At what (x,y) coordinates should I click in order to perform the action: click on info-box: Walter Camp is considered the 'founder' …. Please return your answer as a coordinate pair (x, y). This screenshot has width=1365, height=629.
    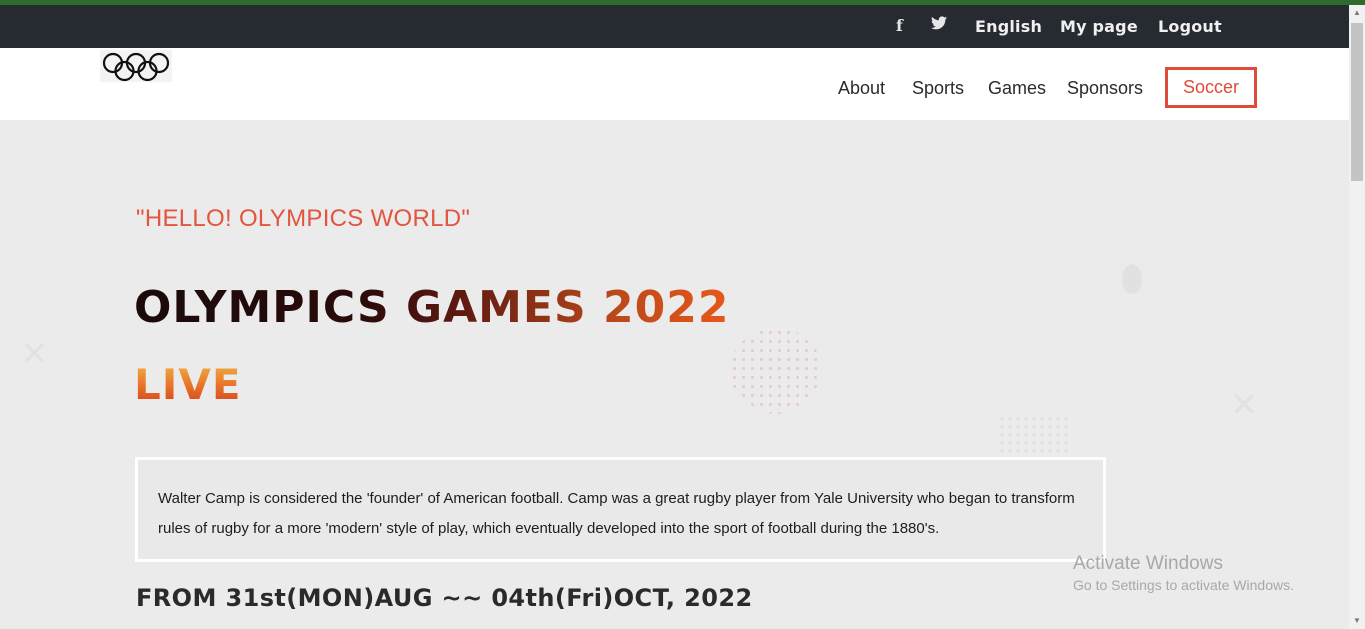
    Looking at the image, I should click on (620, 509).